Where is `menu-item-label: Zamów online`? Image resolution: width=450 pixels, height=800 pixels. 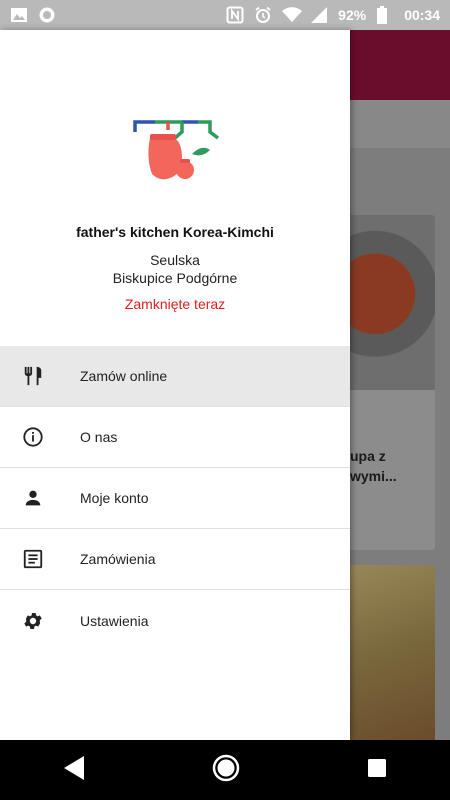 menu-item-label: Zamów online is located at coordinates (124, 376).